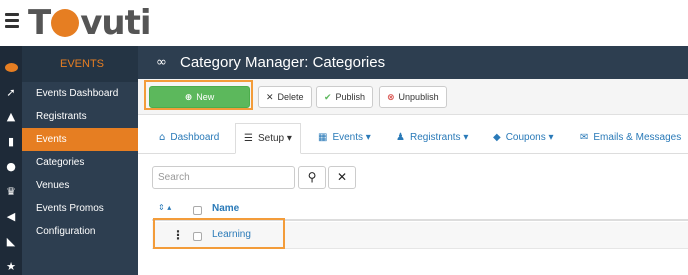 The width and height of the screenshot is (688, 275). Describe the element at coordinates (11, 167) in the screenshot. I see `users-icon: ●` at that location.